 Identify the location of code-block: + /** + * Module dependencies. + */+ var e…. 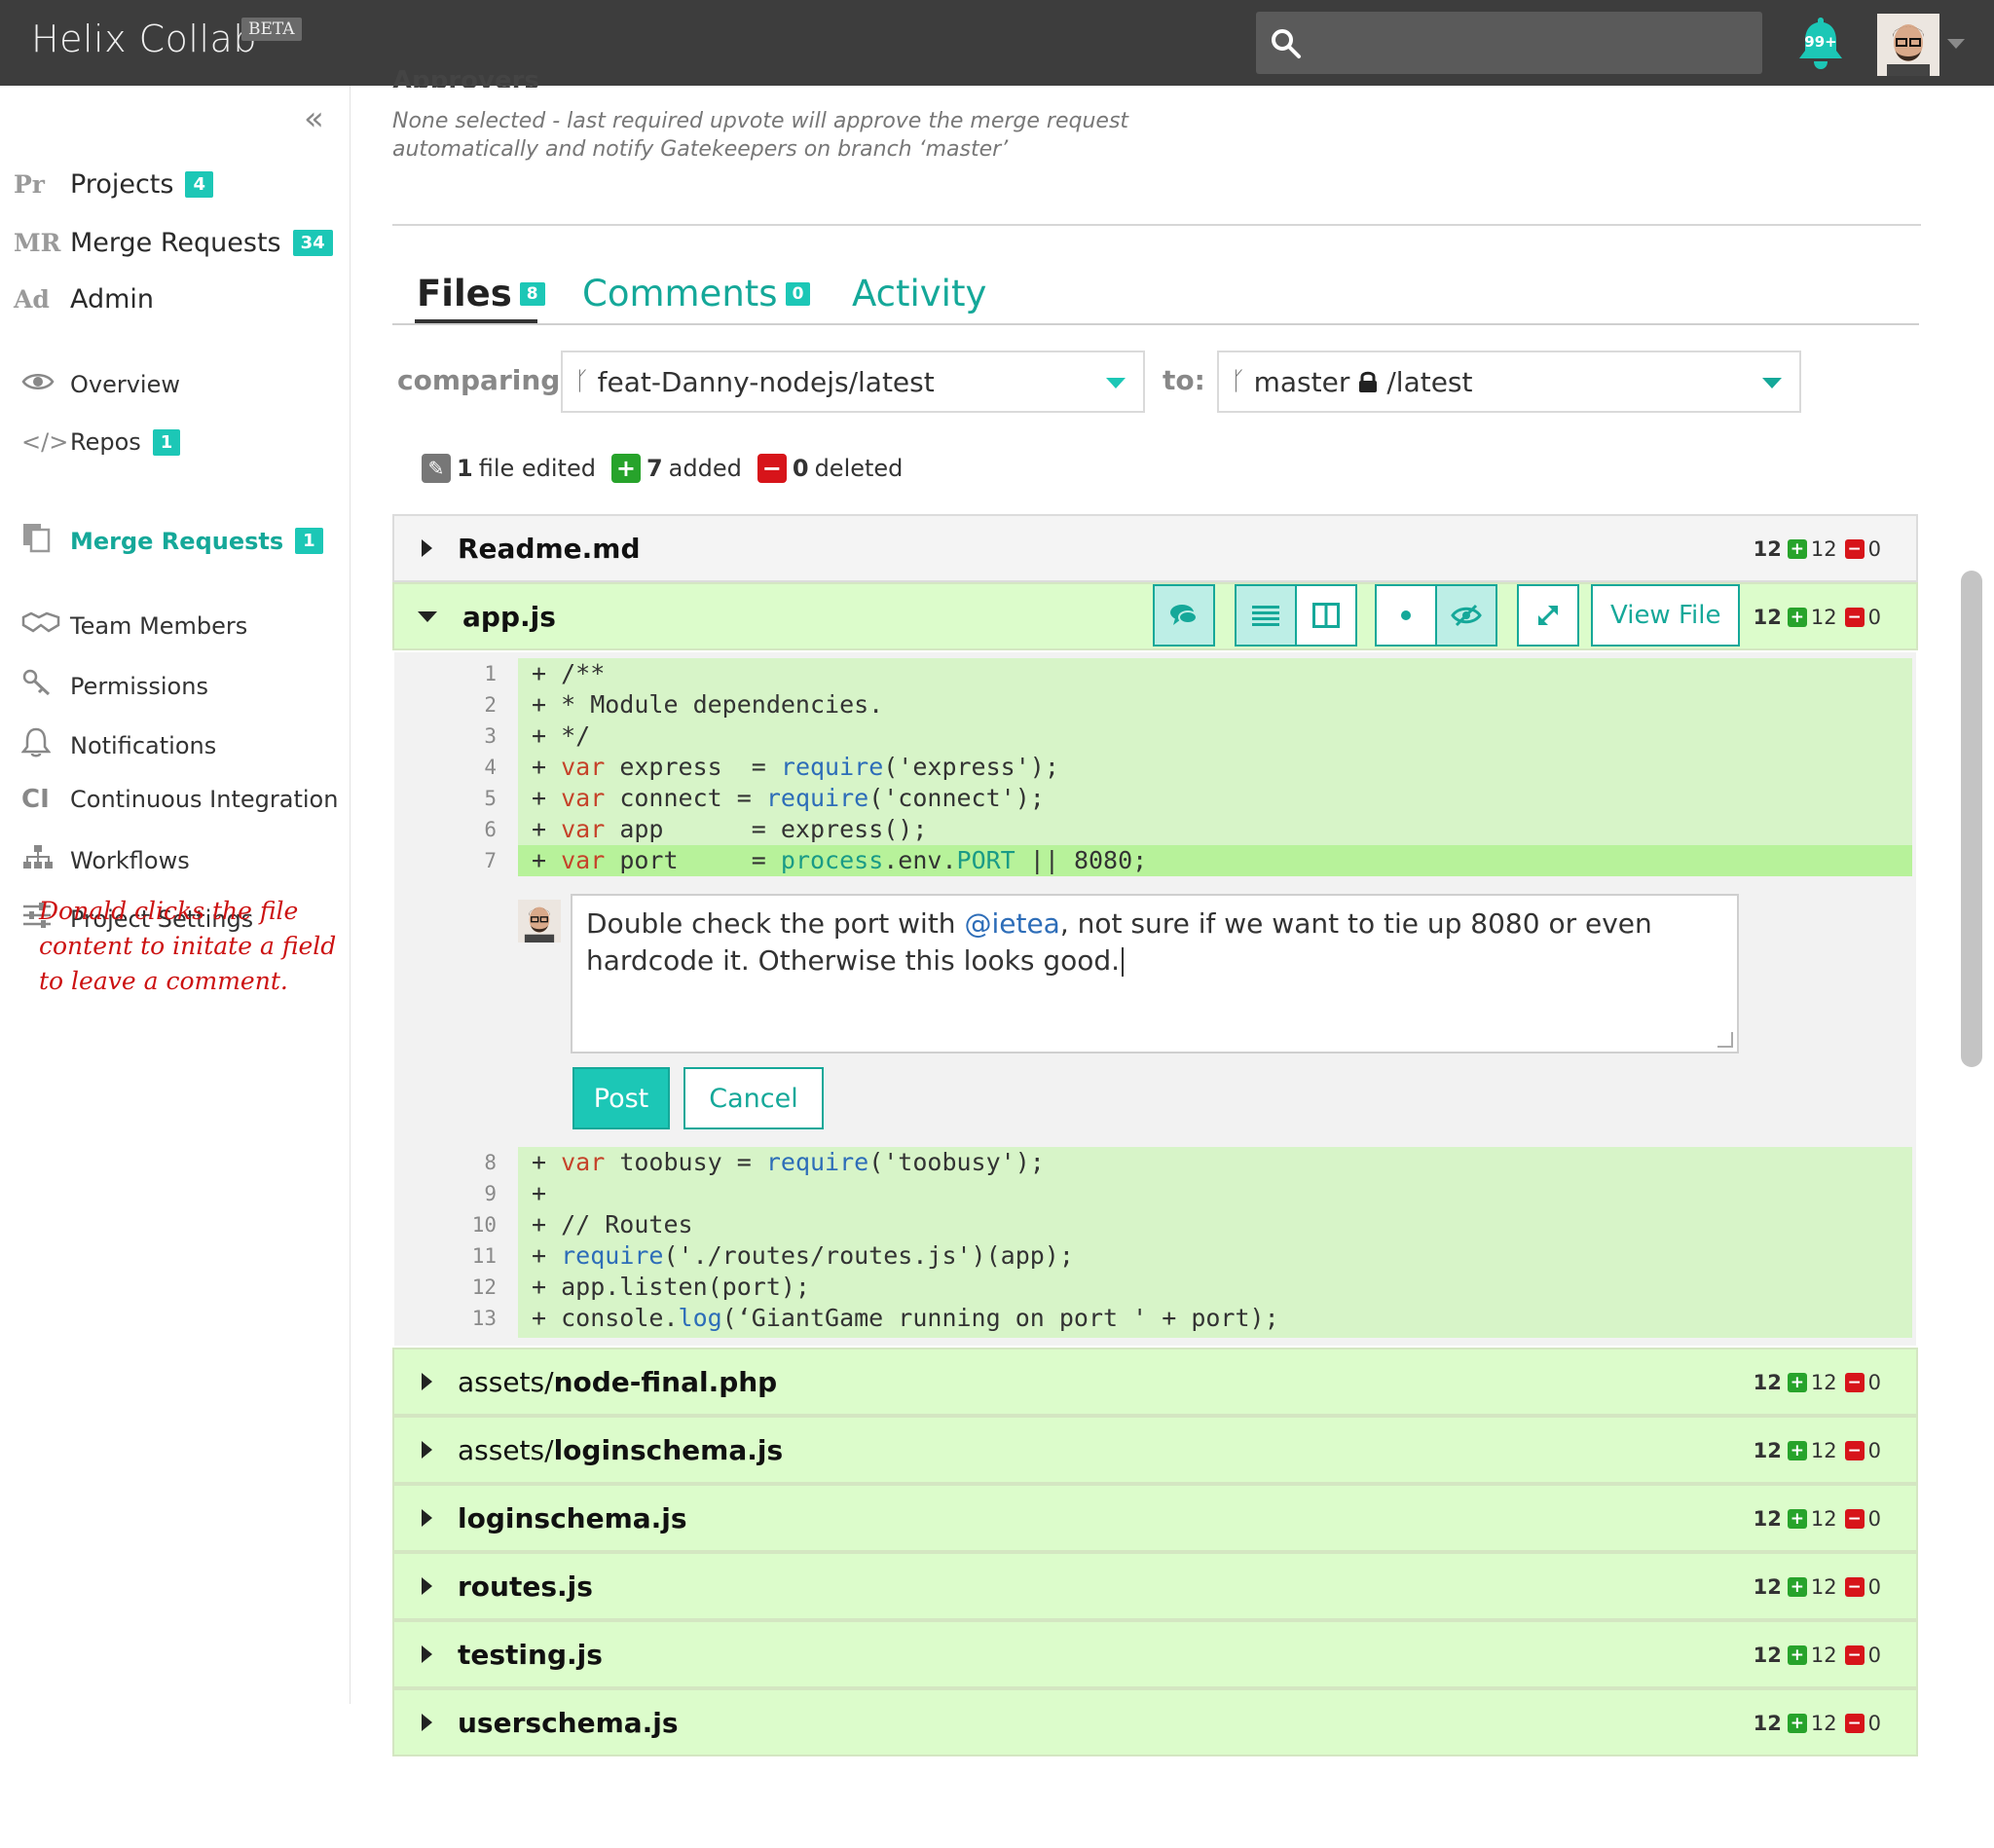
(1215, 767).